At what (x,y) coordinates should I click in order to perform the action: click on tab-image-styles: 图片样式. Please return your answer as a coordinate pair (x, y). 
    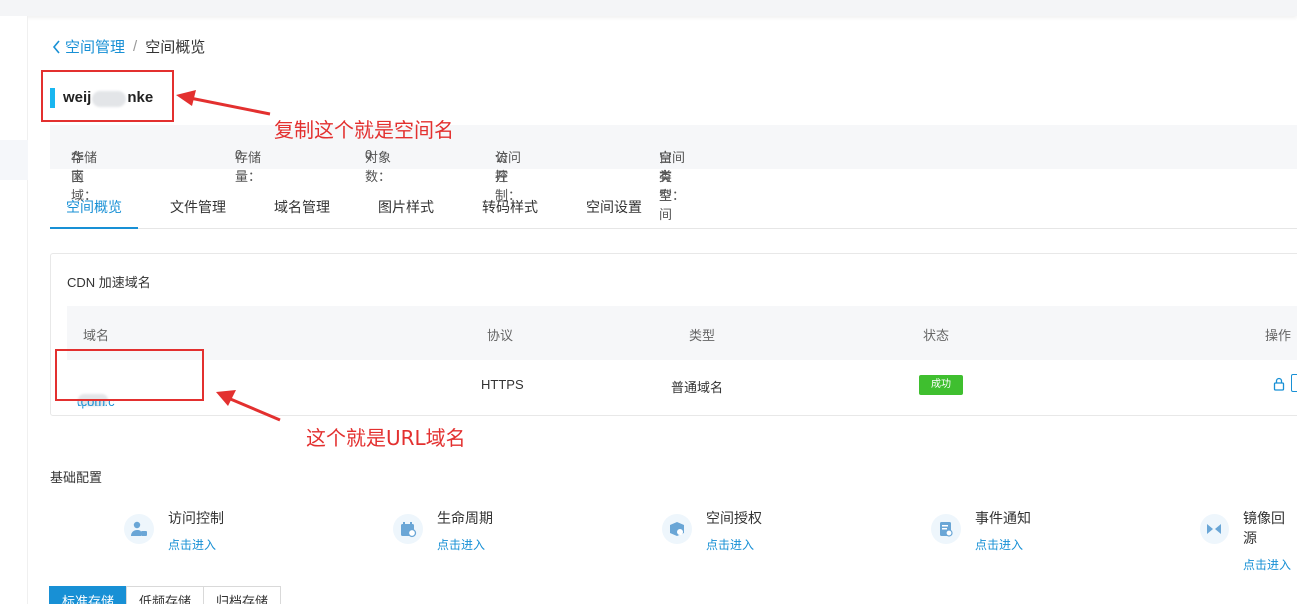
    Looking at the image, I should click on (406, 208).